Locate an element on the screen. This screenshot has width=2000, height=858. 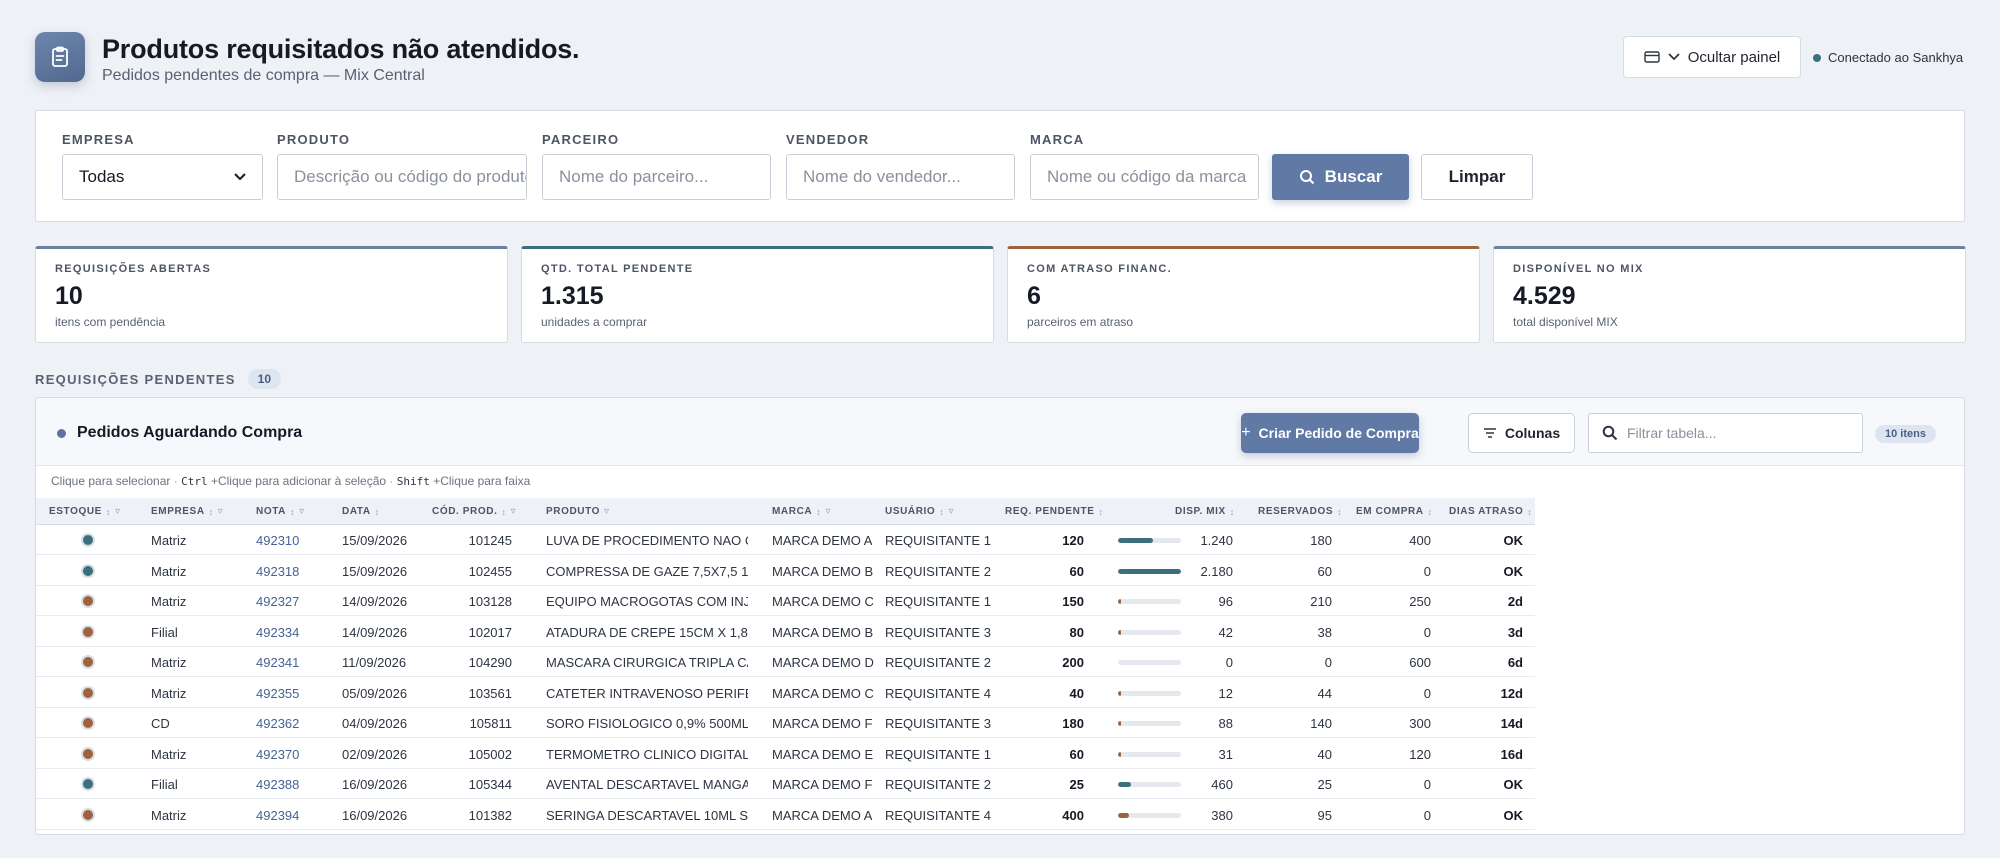
reserved-cell: 38 is located at coordinates (1324, 632).